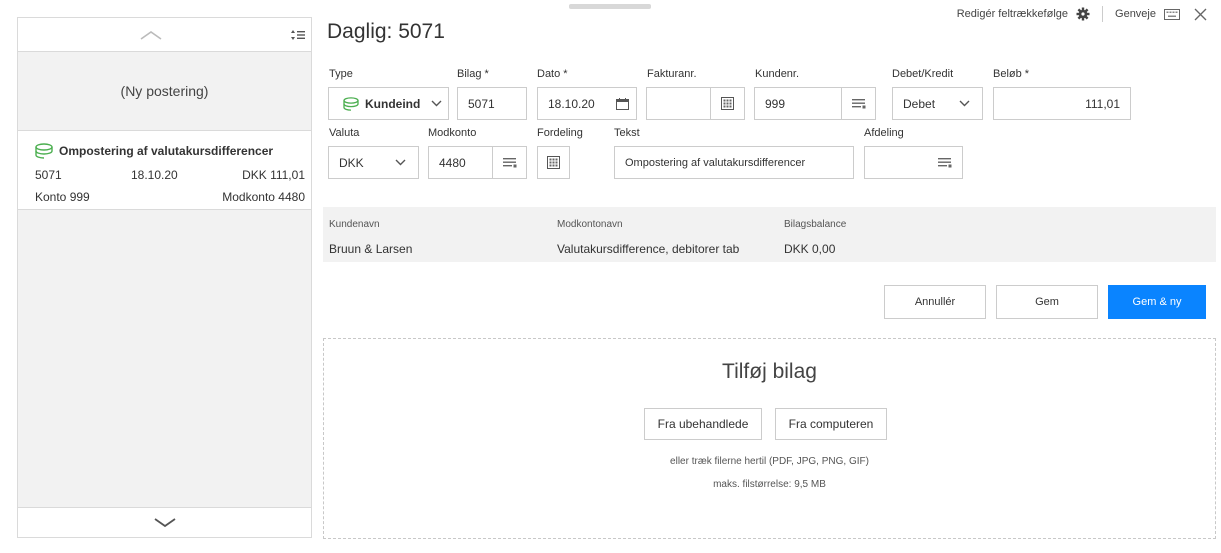 The height and width of the screenshot is (553, 1221). Describe the element at coordinates (769, 484) in the screenshot. I see `max-file-size-note: maks. filstørrelse: 9,5 MB` at that location.